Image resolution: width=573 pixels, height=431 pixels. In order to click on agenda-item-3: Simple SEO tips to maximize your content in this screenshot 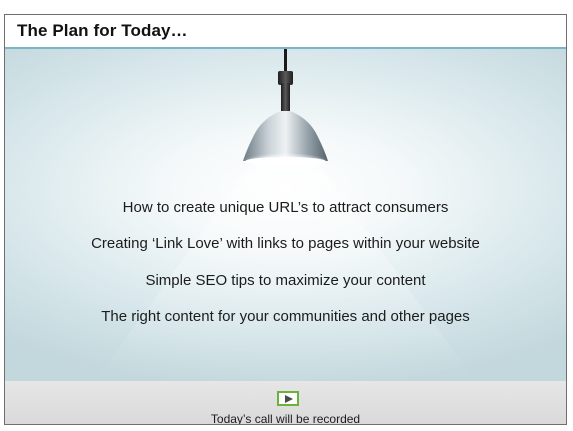, I will do `click(285, 280)`.